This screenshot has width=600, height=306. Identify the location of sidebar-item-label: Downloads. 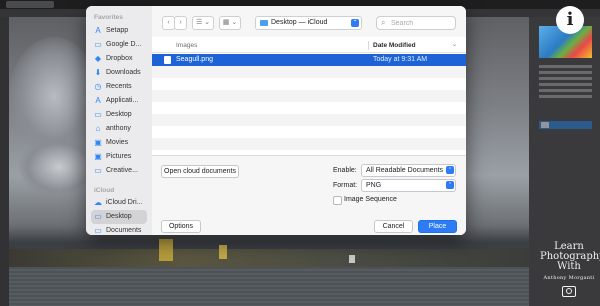
(123, 72).